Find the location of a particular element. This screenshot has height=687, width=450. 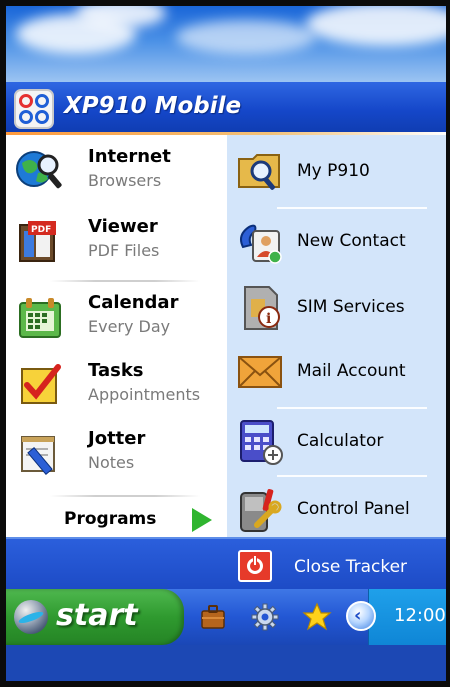

menu-item-title: Viewer is located at coordinates (123, 226).